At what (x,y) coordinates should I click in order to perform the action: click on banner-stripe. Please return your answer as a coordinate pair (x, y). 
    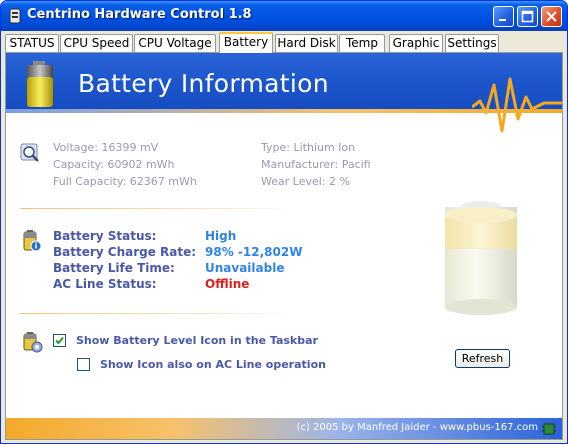
    Looking at the image, I should click on (284, 111).